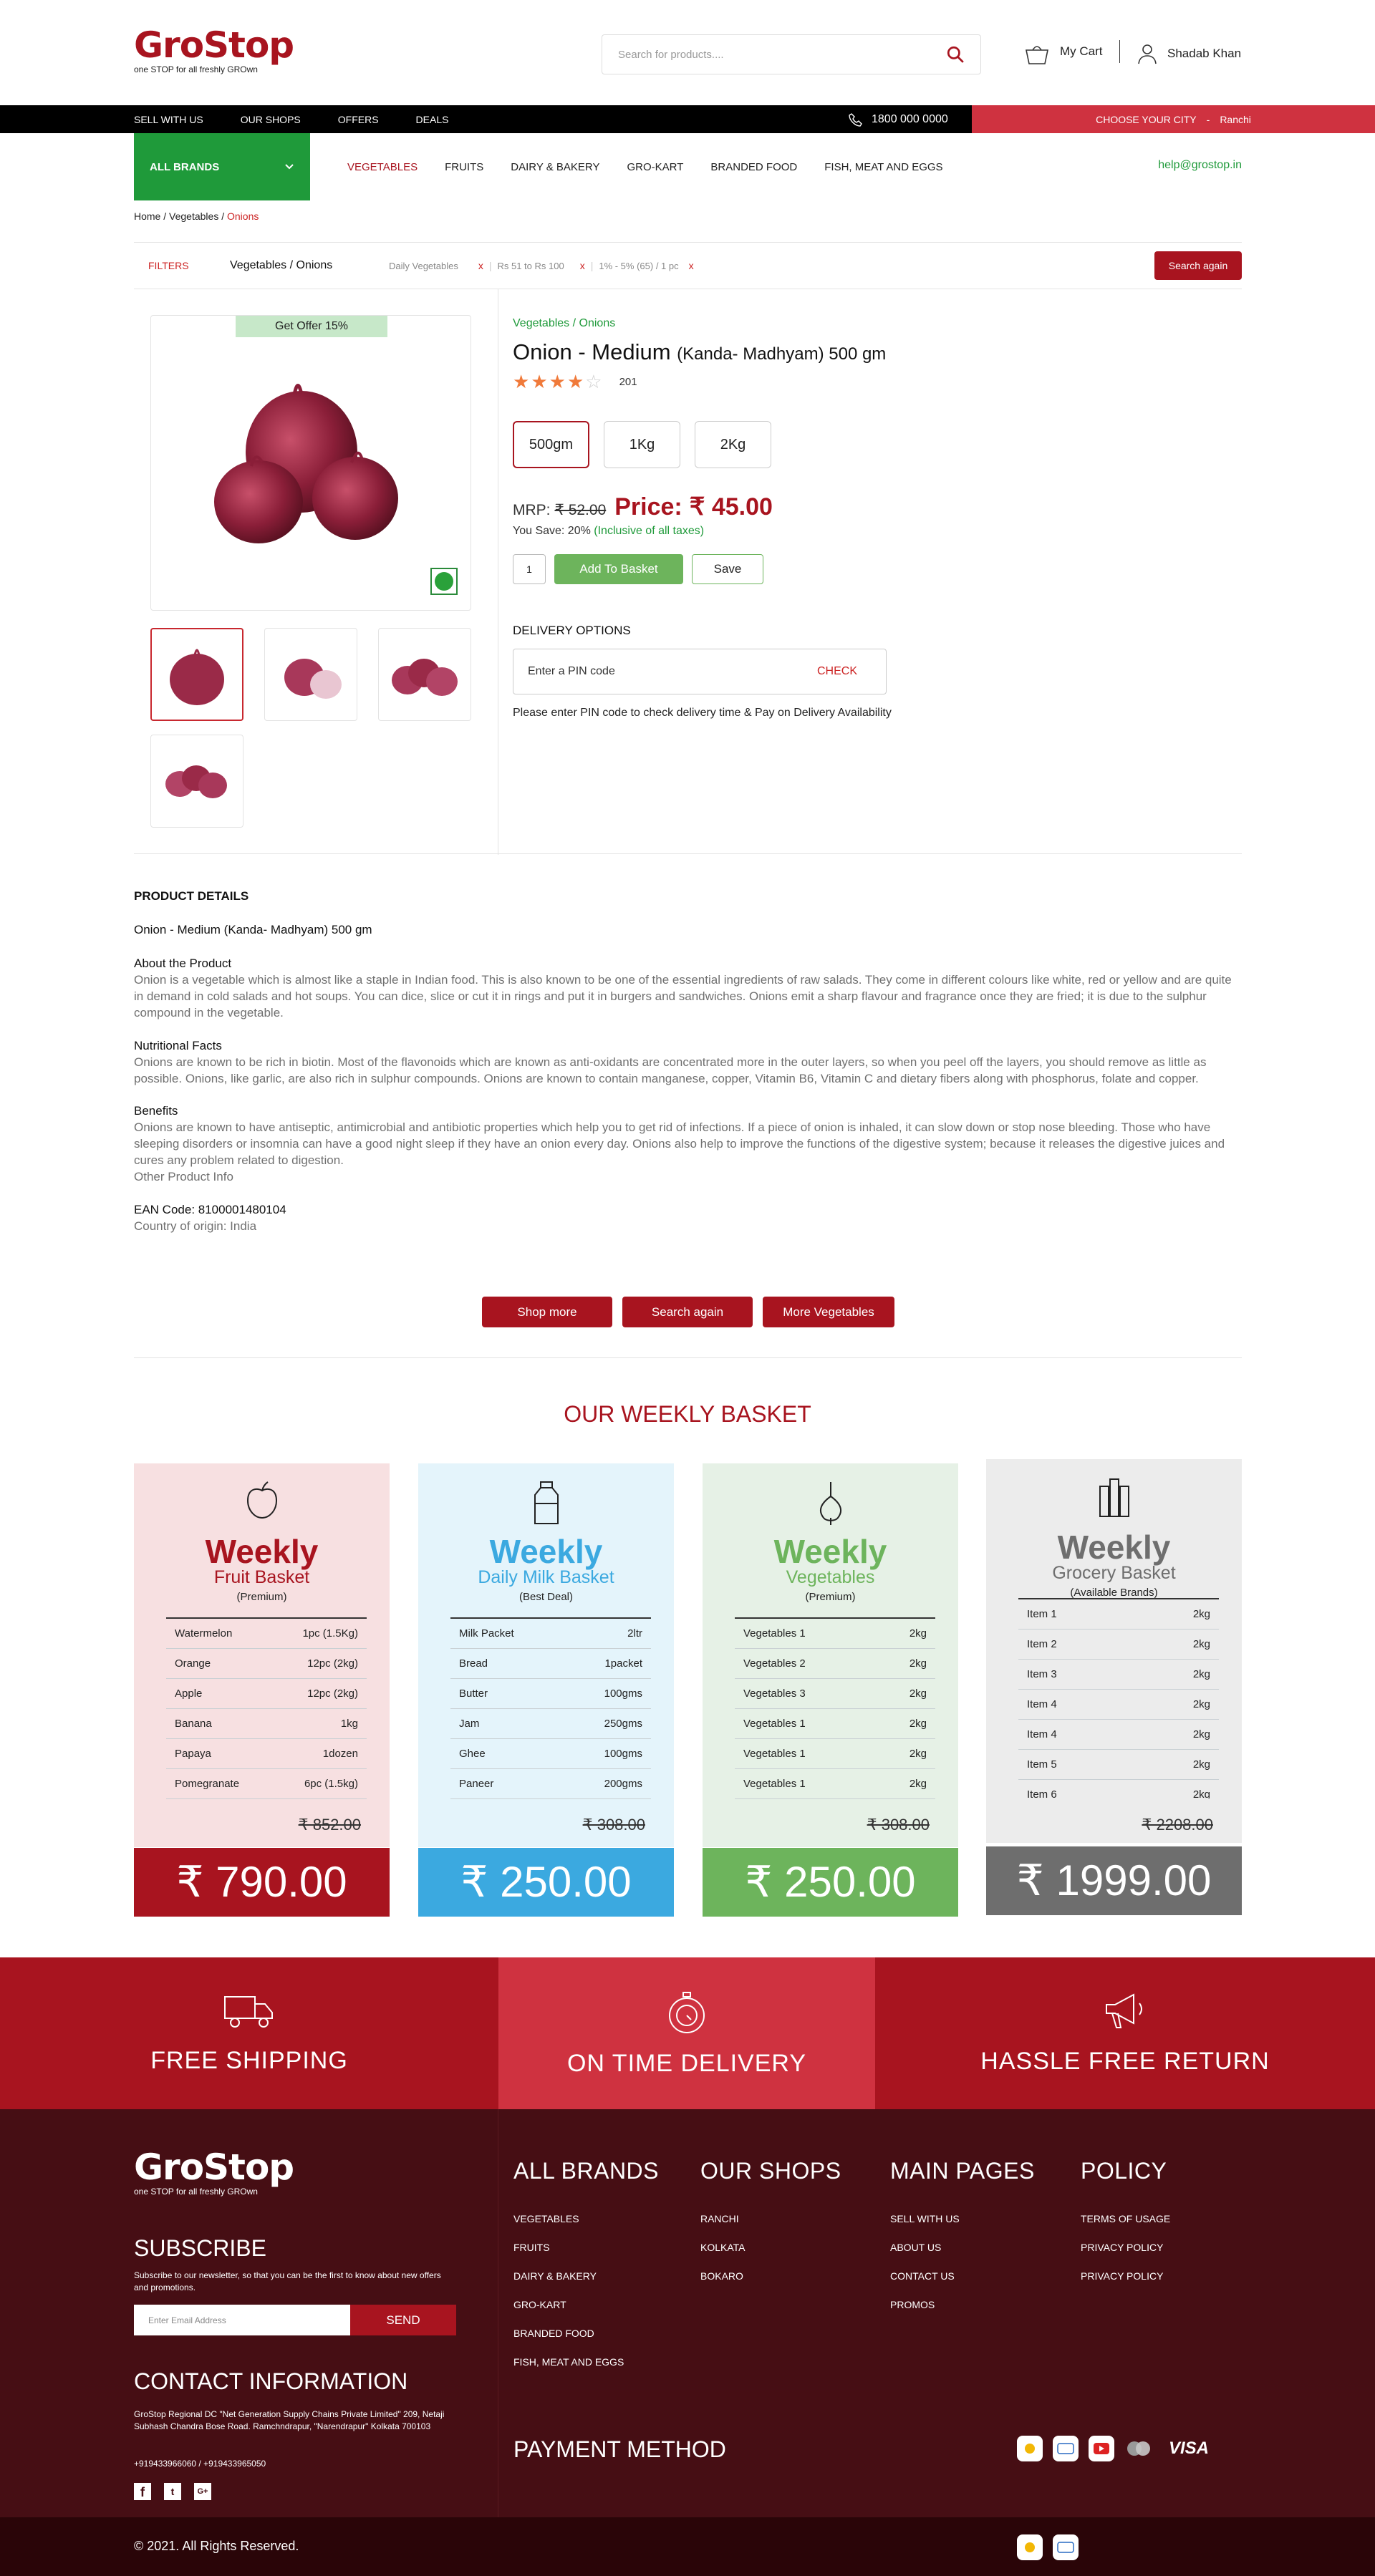  I want to click on size-1kg: 1Kg, so click(642, 444).